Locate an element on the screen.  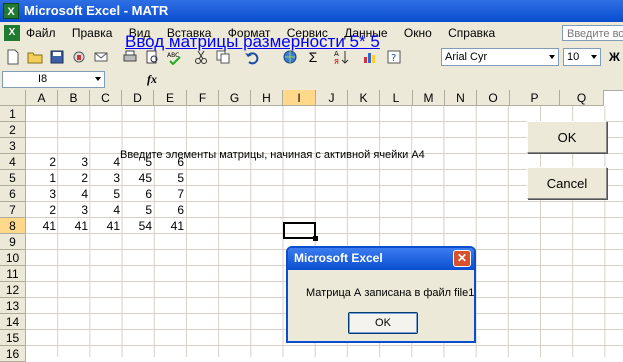
select-all-corner is located at coordinates (13, 98).